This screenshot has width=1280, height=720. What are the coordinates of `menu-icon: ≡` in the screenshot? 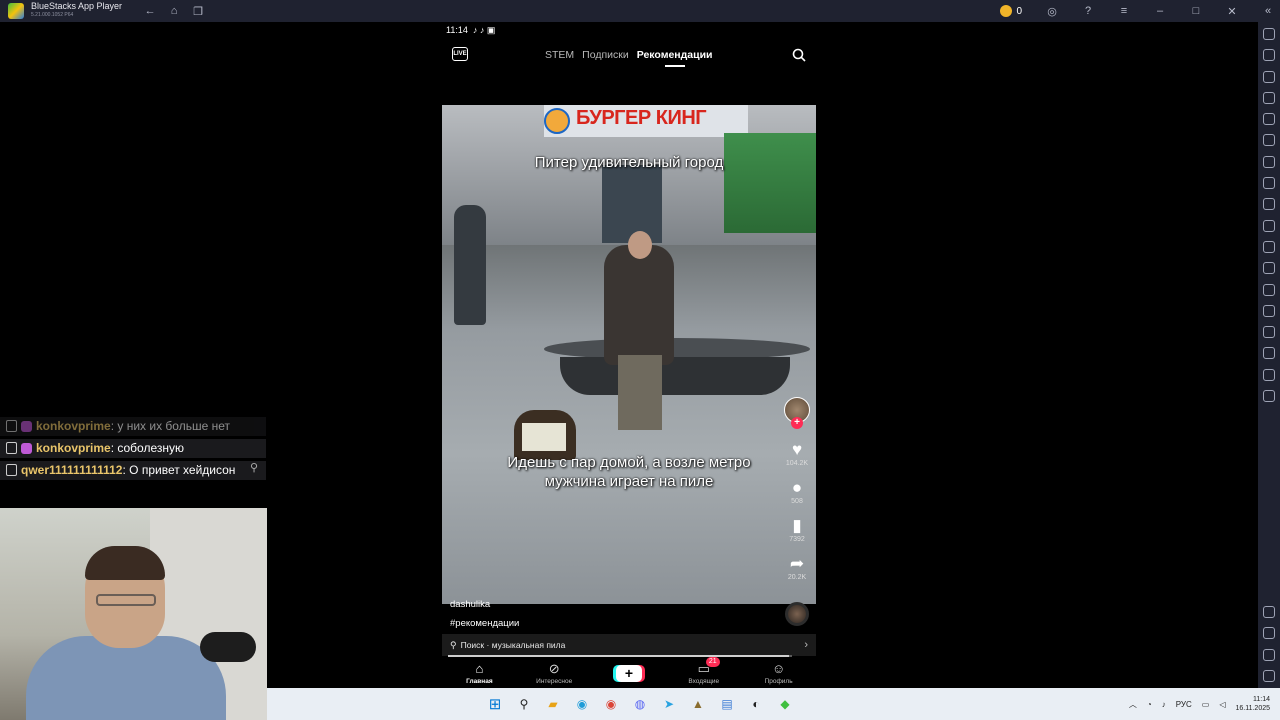 It's located at (1124, 11).